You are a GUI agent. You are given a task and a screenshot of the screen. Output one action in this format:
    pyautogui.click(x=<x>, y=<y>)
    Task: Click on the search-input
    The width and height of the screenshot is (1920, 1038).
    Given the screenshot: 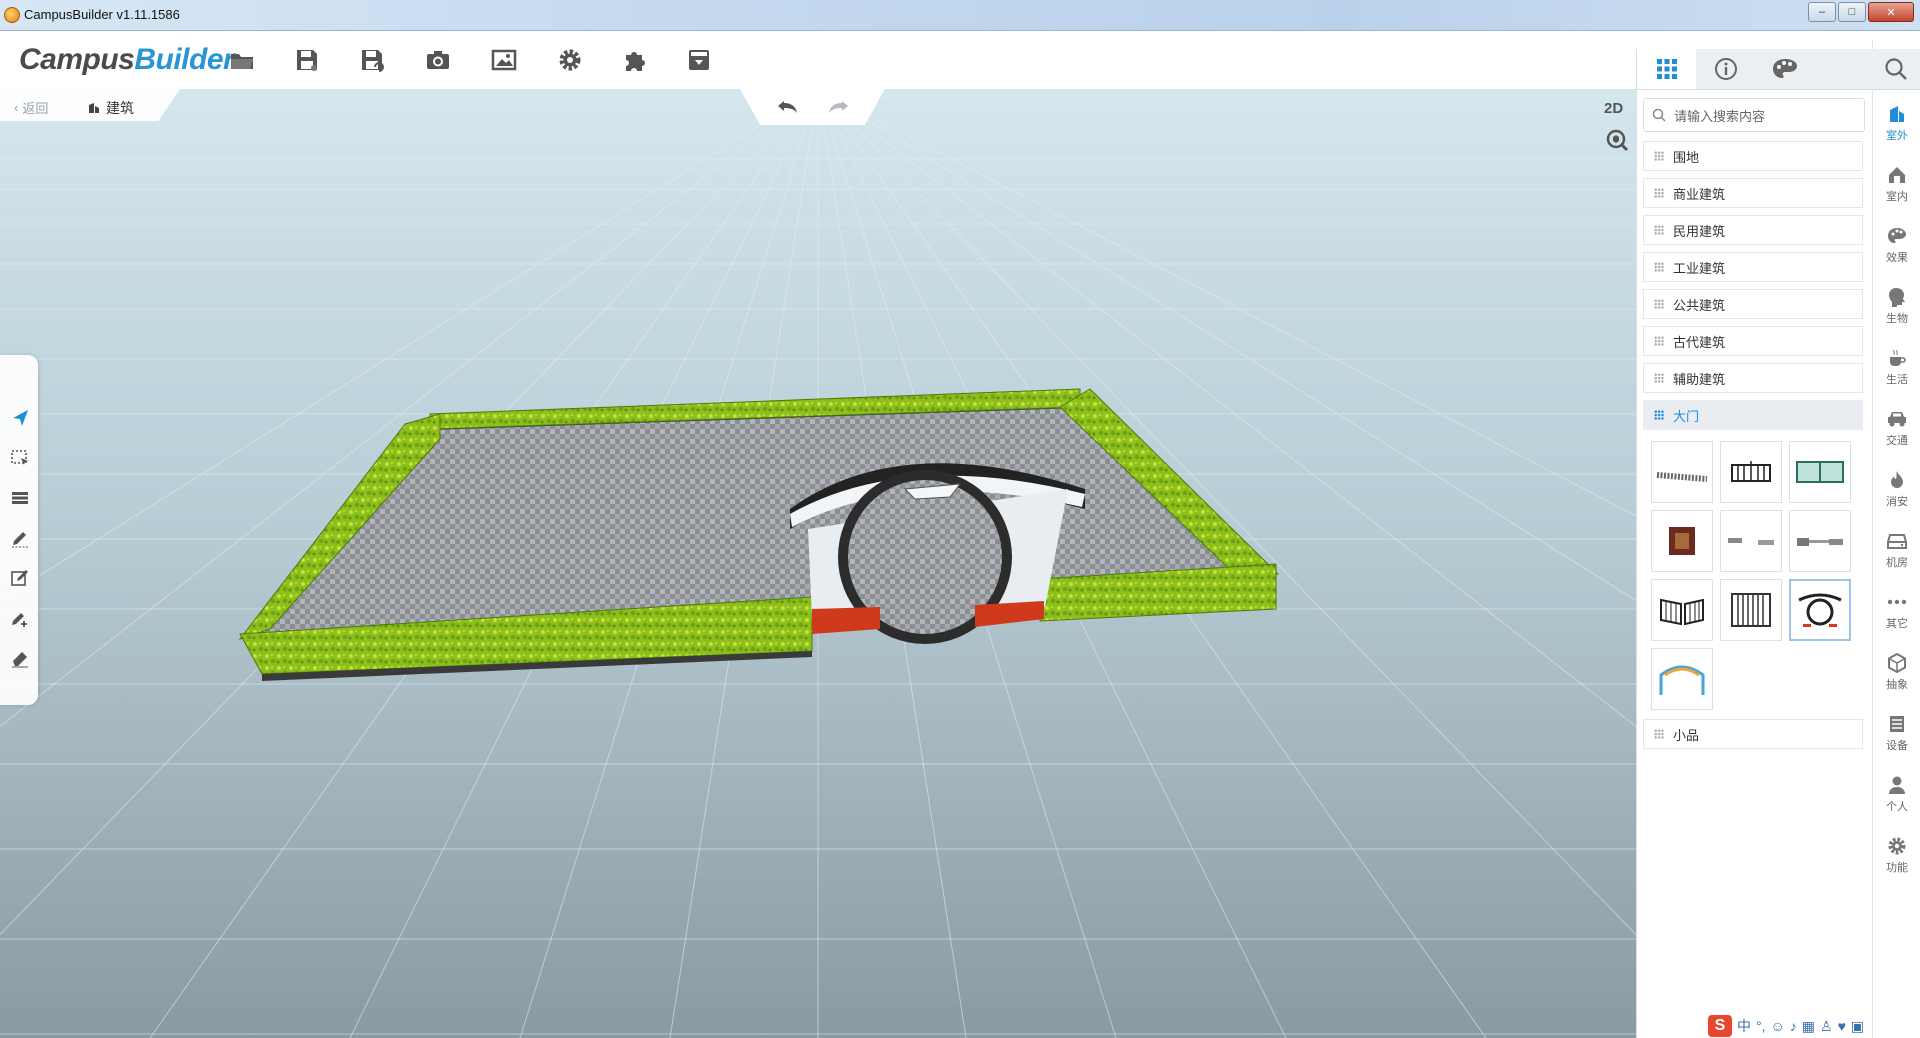 What is the action you would take?
    pyautogui.click(x=1767, y=116)
    